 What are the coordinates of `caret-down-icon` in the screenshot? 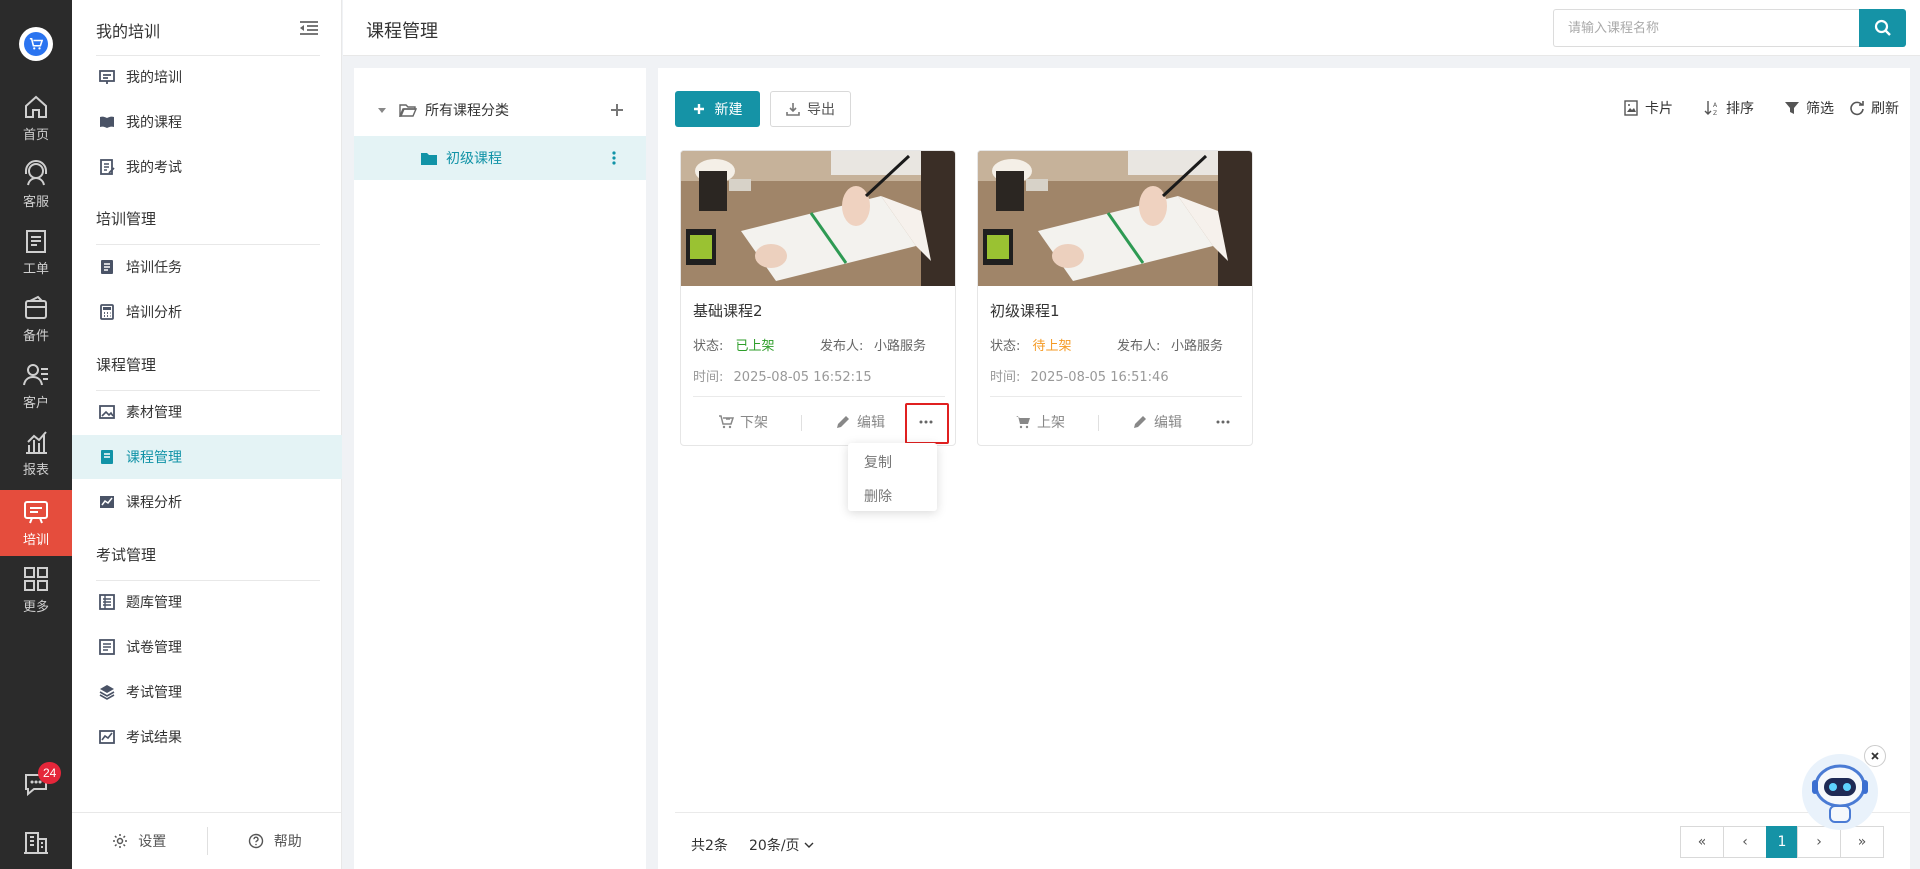 It's located at (382, 110).